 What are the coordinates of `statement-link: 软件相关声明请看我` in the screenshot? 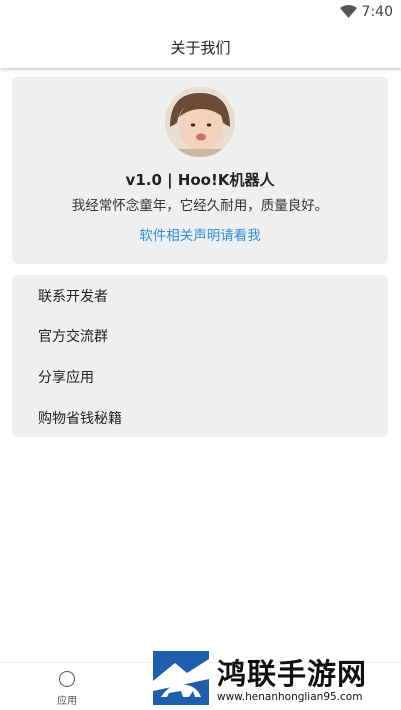 It's located at (200, 234).